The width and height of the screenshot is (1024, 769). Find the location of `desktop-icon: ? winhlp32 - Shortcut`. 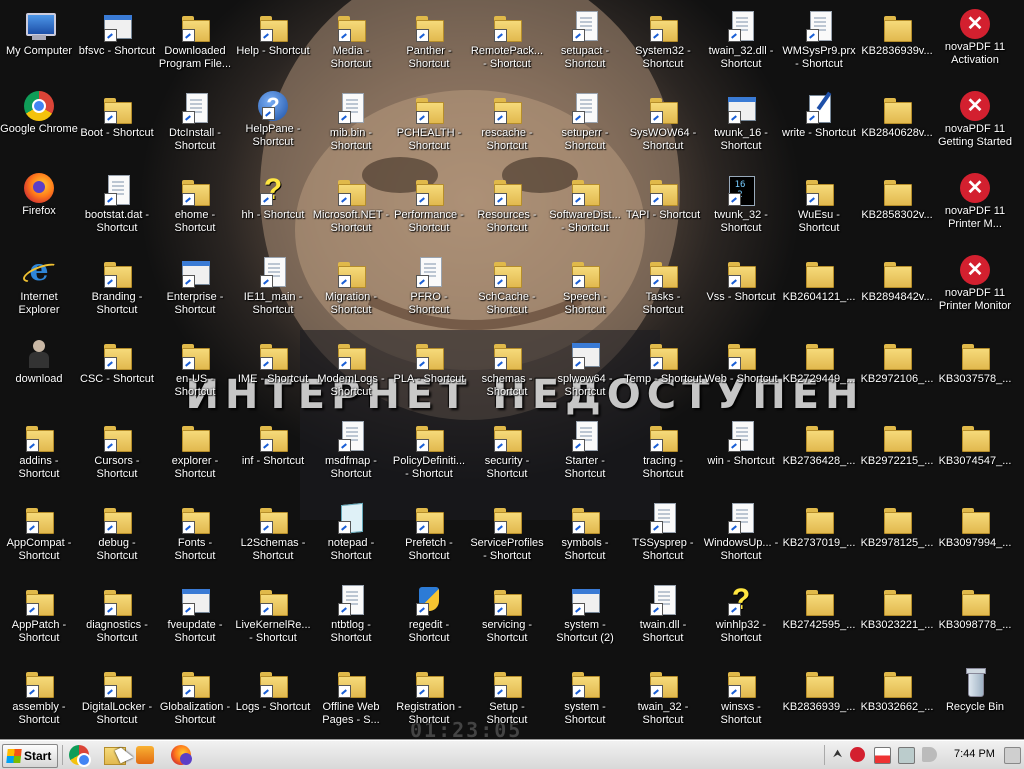

desktop-icon: ? winhlp32 - Shortcut is located at coordinates (741, 618).